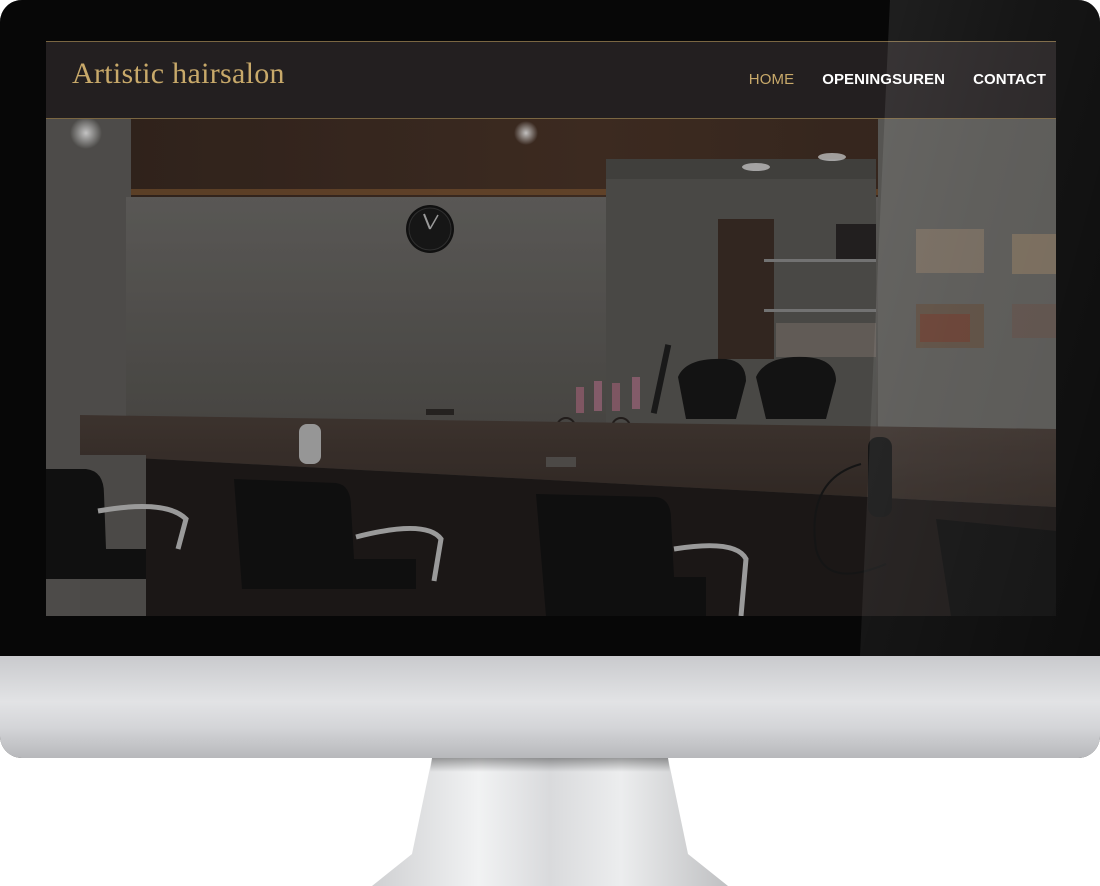 Image resolution: width=1100 pixels, height=886 pixels. What do you see at coordinates (771, 79) in the screenshot?
I see `nav-item-home: HOME` at bounding box center [771, 79].